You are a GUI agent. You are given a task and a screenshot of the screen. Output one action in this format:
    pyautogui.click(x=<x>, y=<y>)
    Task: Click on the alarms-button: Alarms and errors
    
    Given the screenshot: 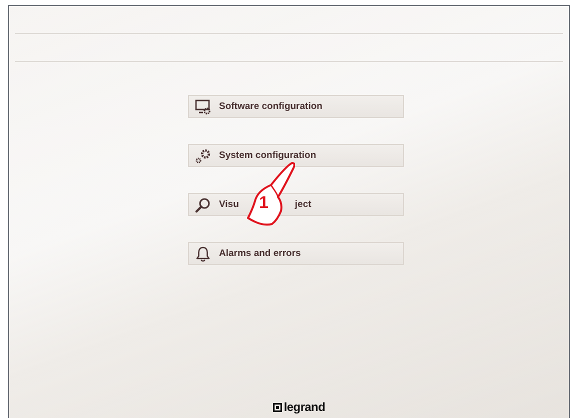 What is the action you would take?
    pyautogui.click(x=296, y=253)
    